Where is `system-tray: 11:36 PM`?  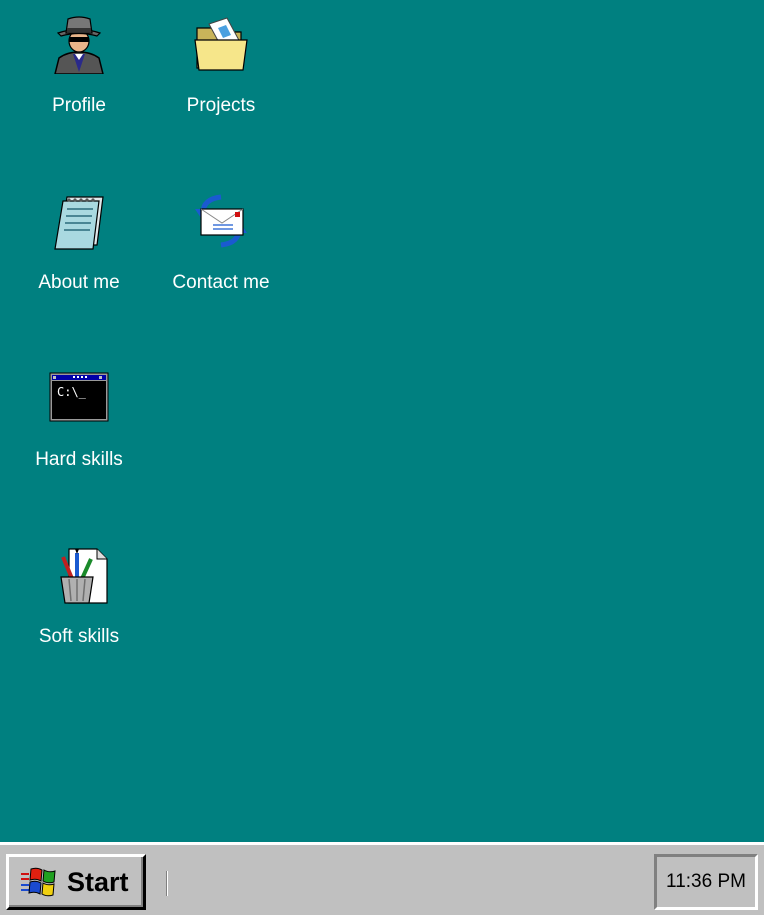 system-tray: 11:36 PM is located at coordinates (706, 882).